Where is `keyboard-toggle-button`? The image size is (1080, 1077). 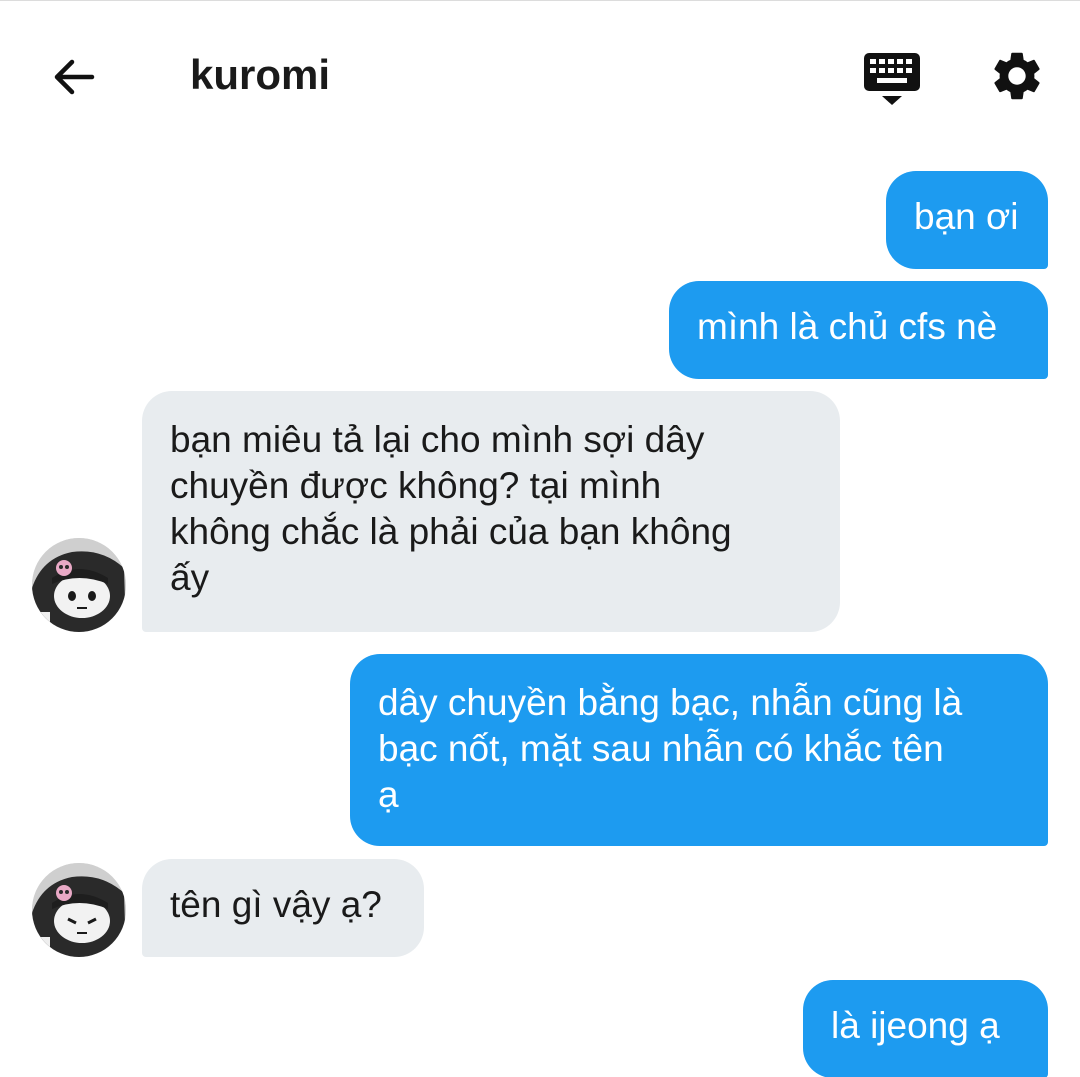
keyboard-toggle-button is located at coordinates (892, 79).